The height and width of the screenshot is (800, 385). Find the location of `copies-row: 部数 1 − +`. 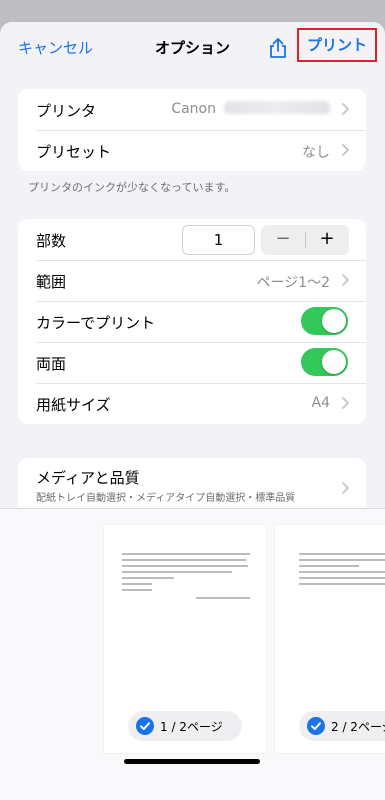

copies-row: 部数 1 − + is located at coordinates (192, 239).